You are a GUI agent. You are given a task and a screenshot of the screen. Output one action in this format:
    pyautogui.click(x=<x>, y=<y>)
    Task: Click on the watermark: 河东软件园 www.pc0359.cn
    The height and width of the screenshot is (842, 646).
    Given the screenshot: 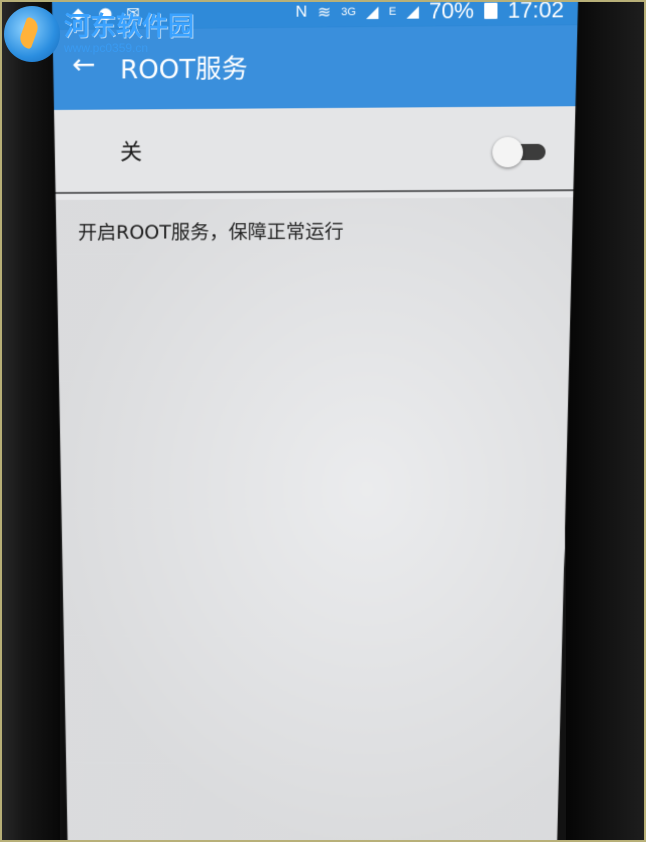 What is the action you would take?
    pyautogui.click(x=99, y=34)
    